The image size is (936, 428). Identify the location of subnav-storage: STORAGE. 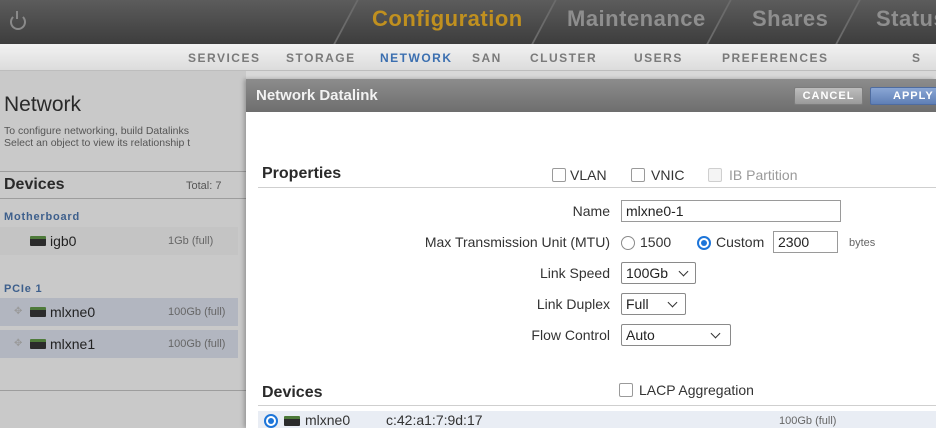
(321, 58).